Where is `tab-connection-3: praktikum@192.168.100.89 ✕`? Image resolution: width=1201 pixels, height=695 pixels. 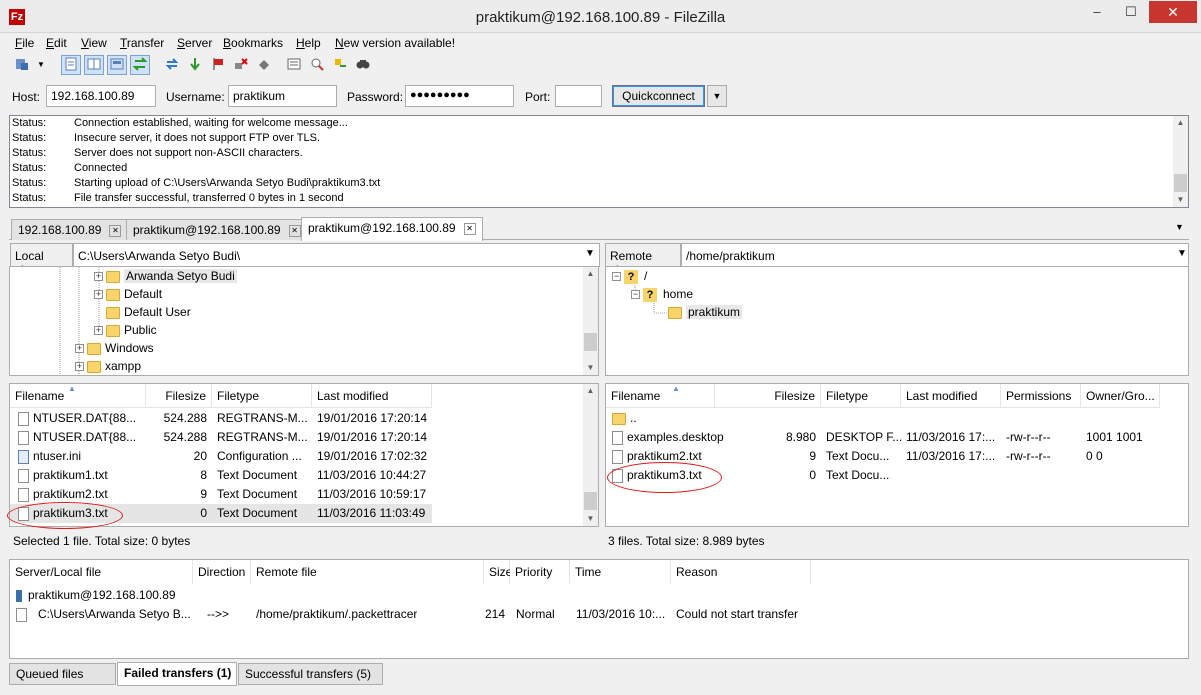
tab-connection-3: praktikum@192.168.100.89 ✕ is located at coordinates (392, 229).